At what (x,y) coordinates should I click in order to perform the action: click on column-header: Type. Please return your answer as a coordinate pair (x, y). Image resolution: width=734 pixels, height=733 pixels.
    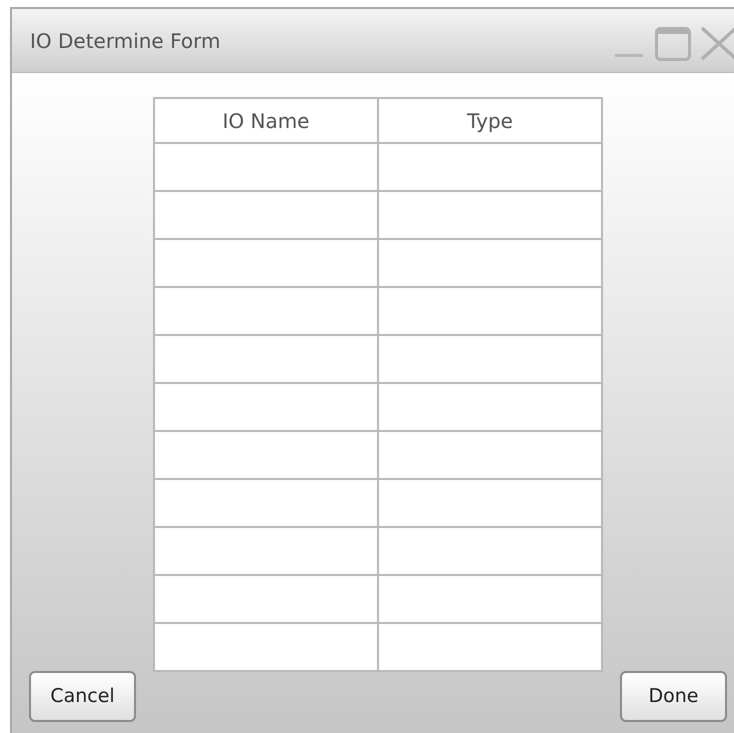
    Looking at the image, I should click on (490, 120).